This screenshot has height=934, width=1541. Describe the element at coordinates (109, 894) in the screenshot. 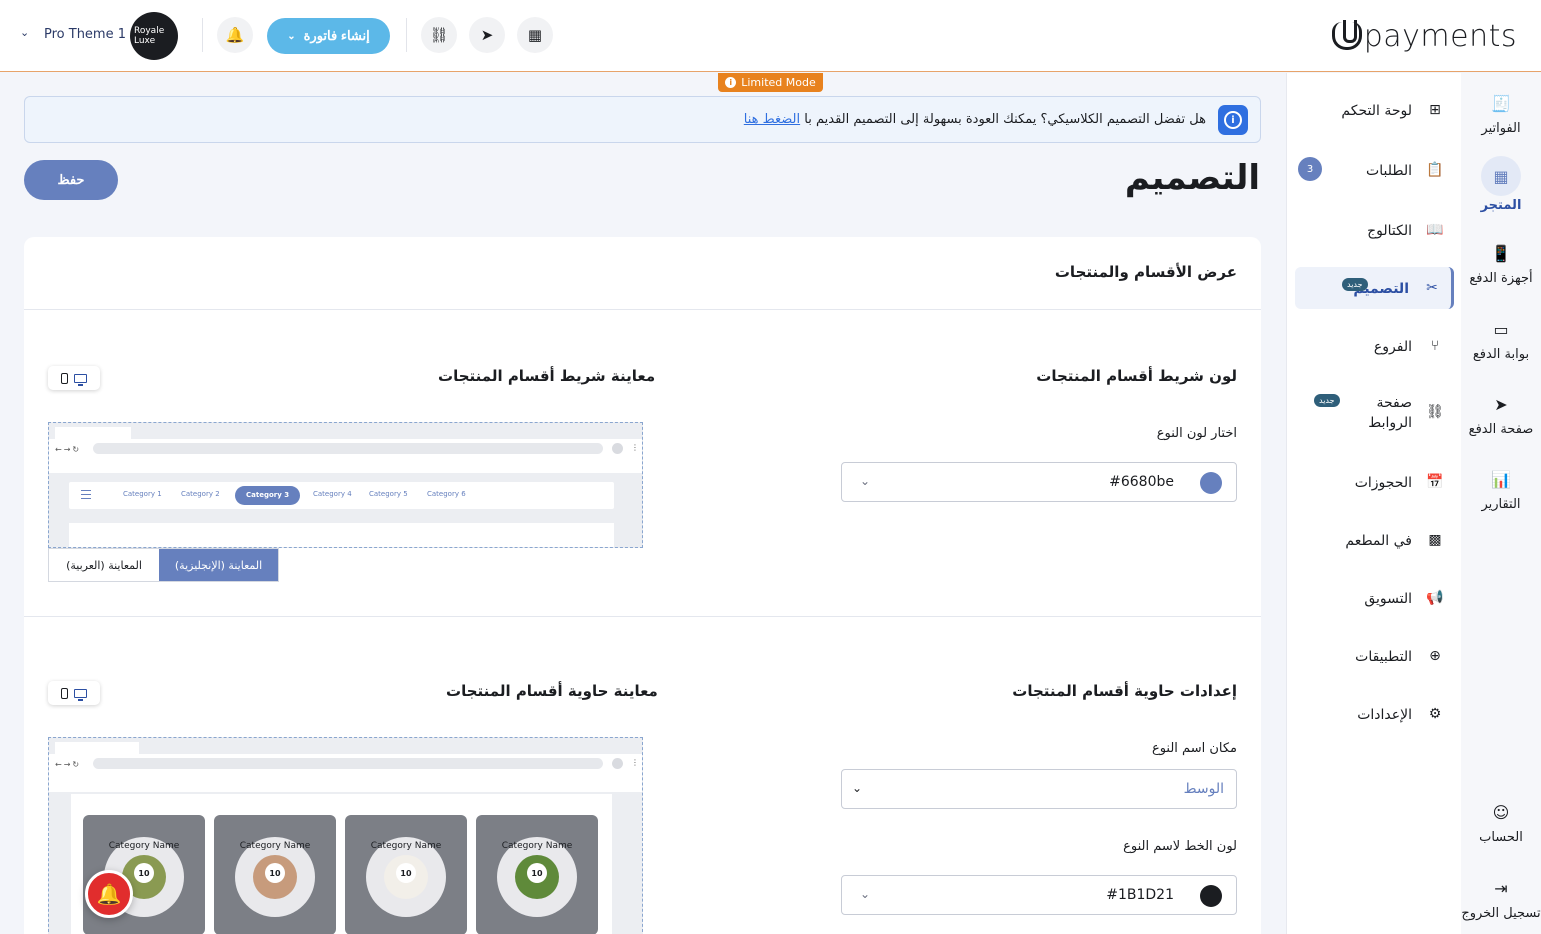

I see `notification-bell-icon: 🔔` at that location.